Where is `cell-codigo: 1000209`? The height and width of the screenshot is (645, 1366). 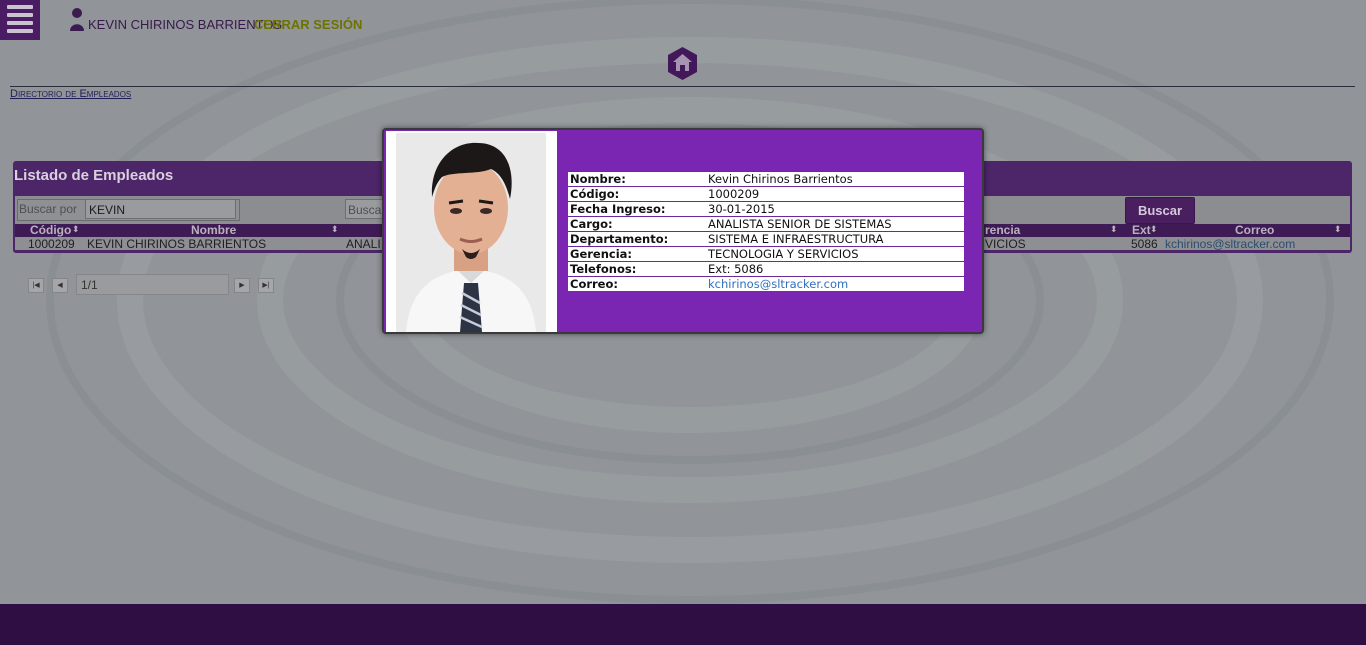
cell-codigo: 1000209 is located at coordinates (51, 244).